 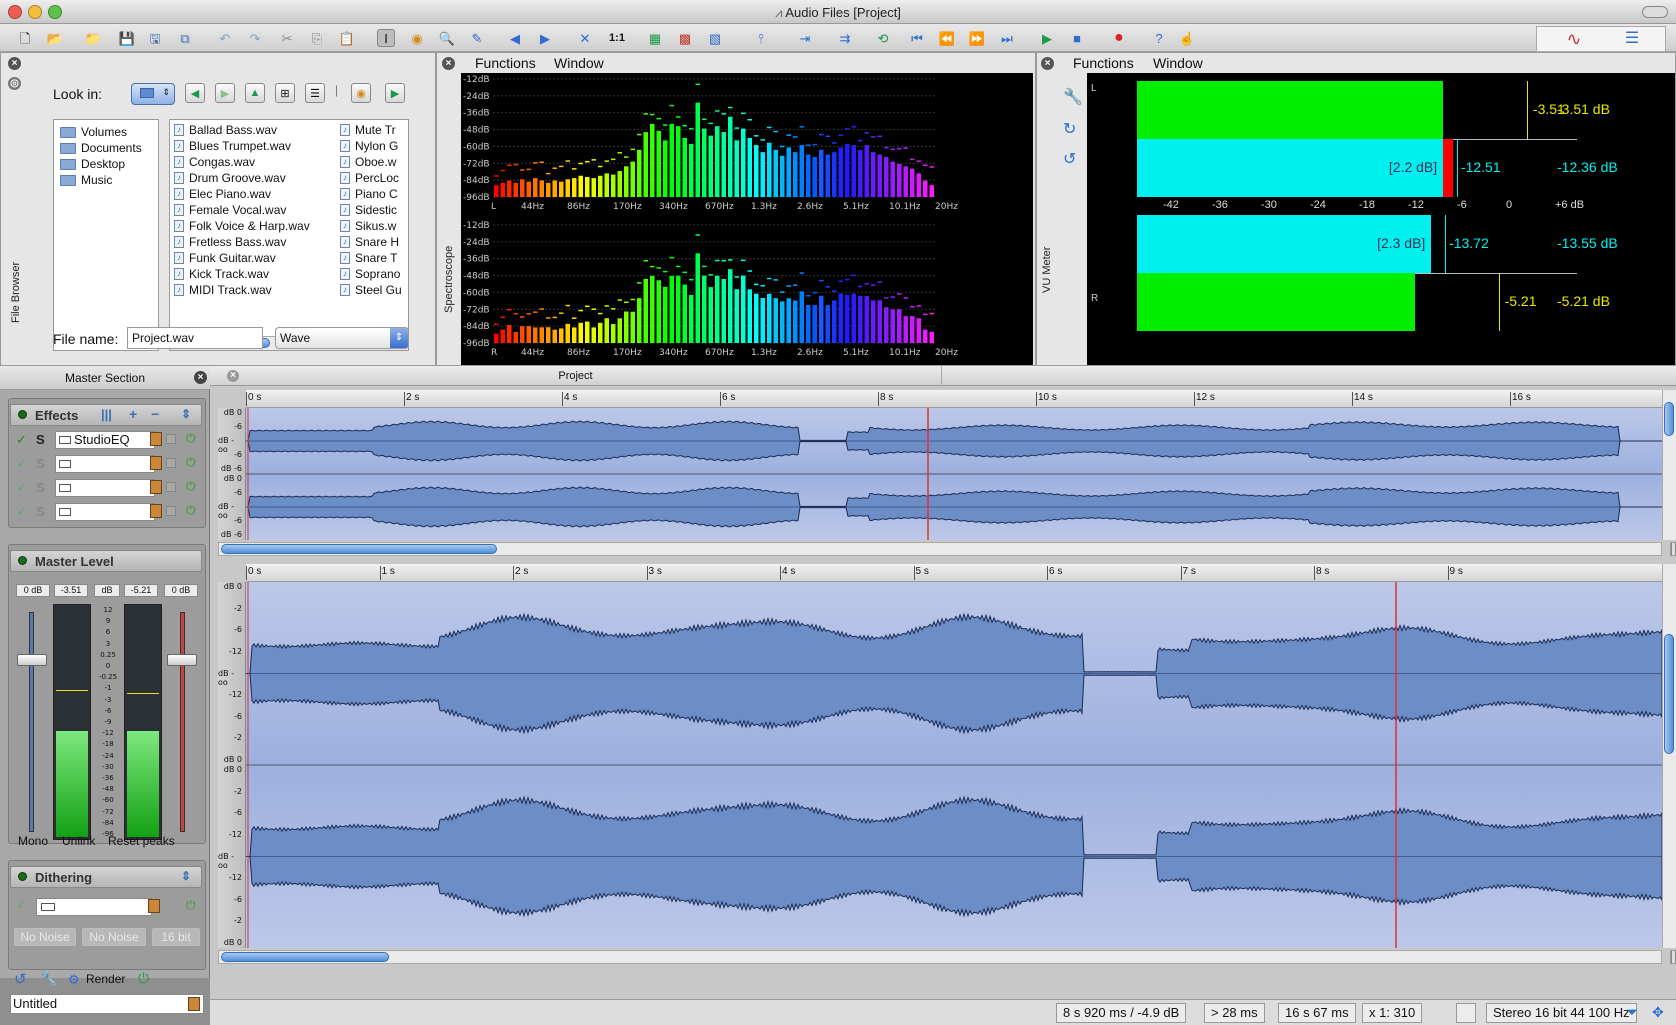 What do you see at coordinates (74, 980) in the screenshot?
I see `render-gear-icon: ⚙` at bounding box center [74, 980].